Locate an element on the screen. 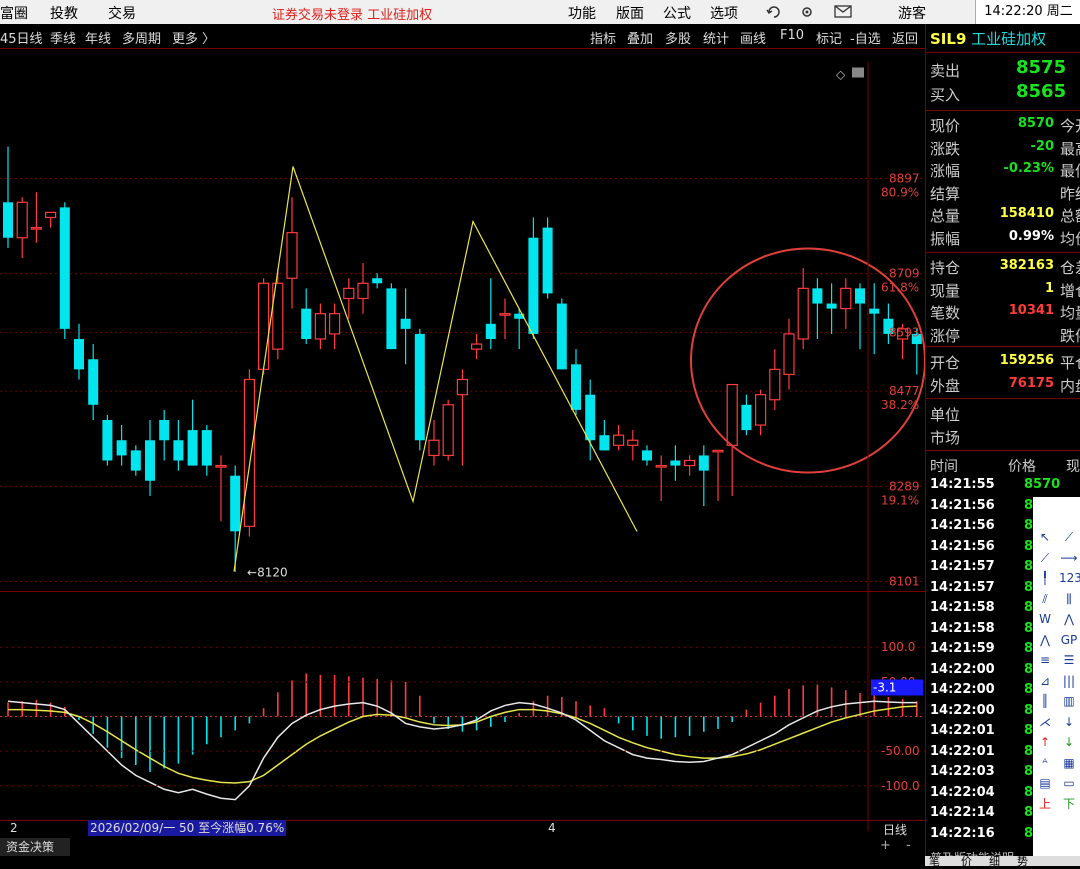 This screenshot has width=1080, height=869. grid-lines-icon: ▥ is located at coordinates (1069, 701).